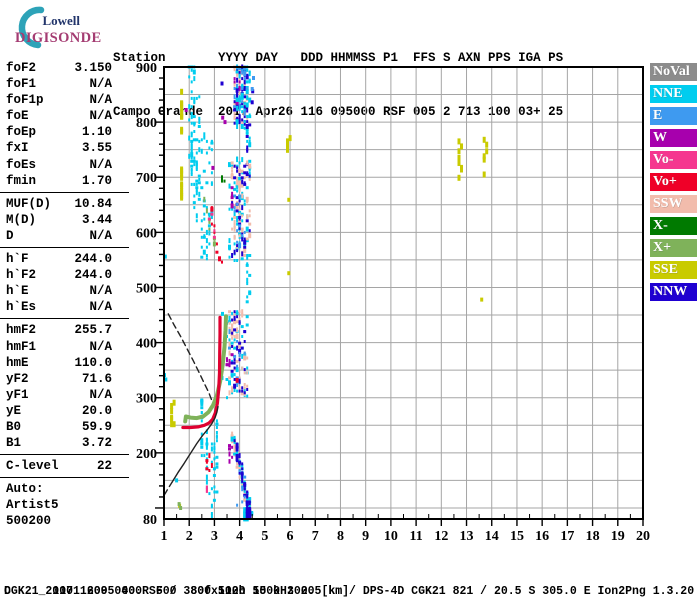  What do you see at coordinates (593, 536) in the screenshot?
I see `x-tick-label: 18` at bounding box center [593, 536].